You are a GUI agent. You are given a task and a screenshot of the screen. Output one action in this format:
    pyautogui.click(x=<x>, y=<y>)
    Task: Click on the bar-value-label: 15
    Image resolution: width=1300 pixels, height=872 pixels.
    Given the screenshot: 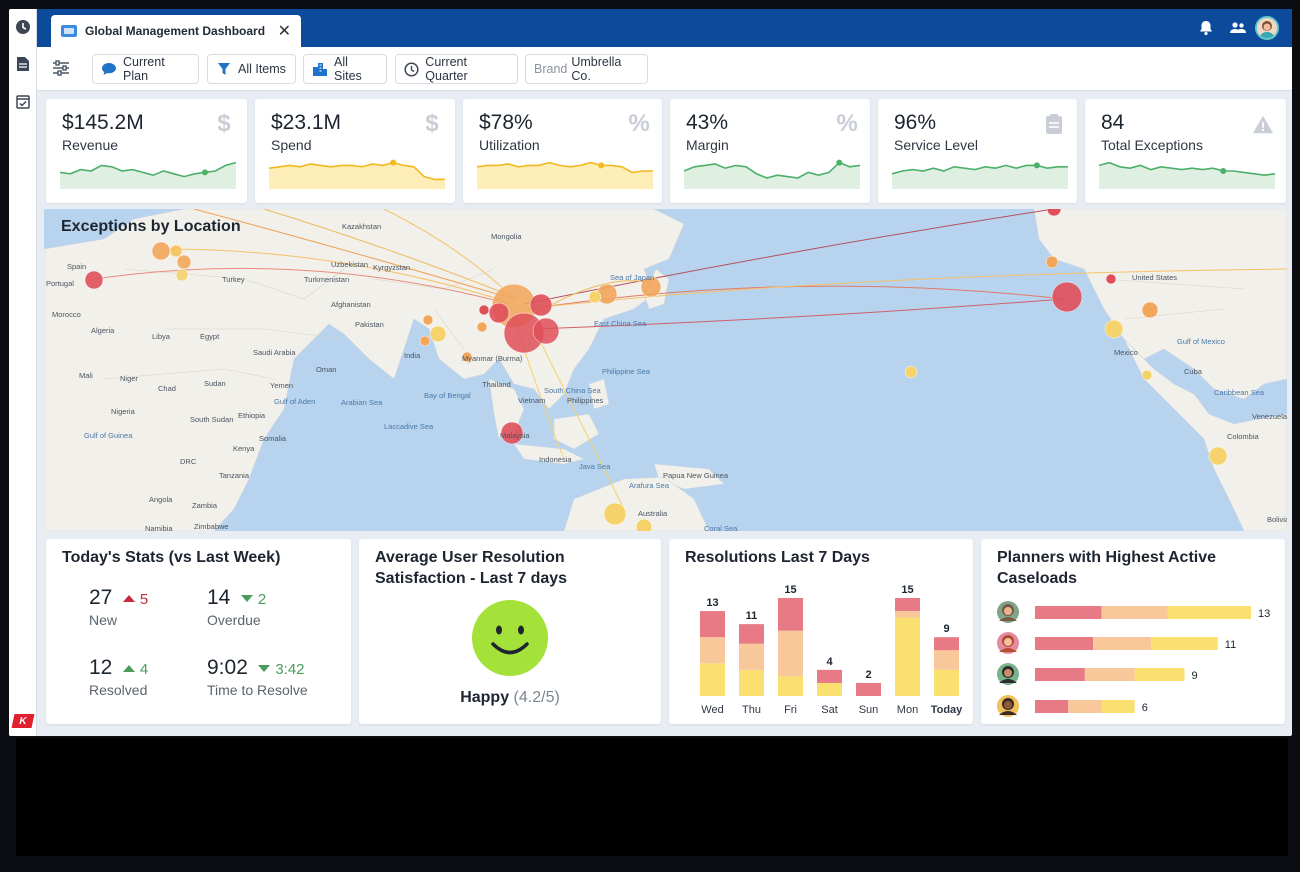 What is the action you would take?
    pyautogui.click(x=790, y=590)
    